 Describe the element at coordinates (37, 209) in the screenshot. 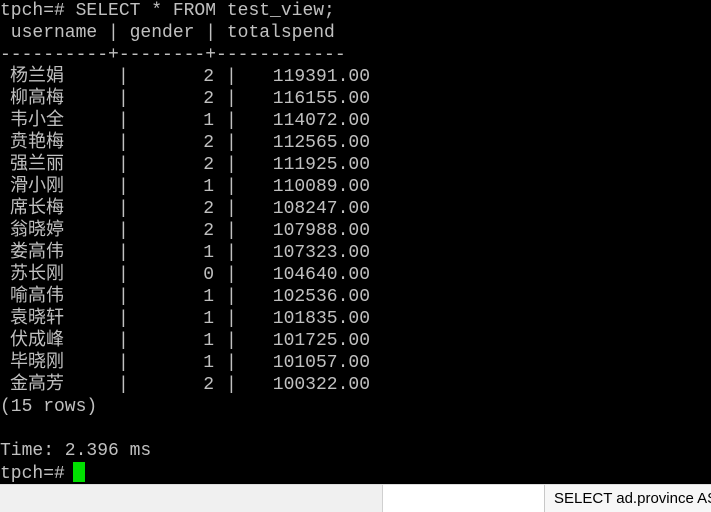

I see `username-cell: 席长梅` at that location.